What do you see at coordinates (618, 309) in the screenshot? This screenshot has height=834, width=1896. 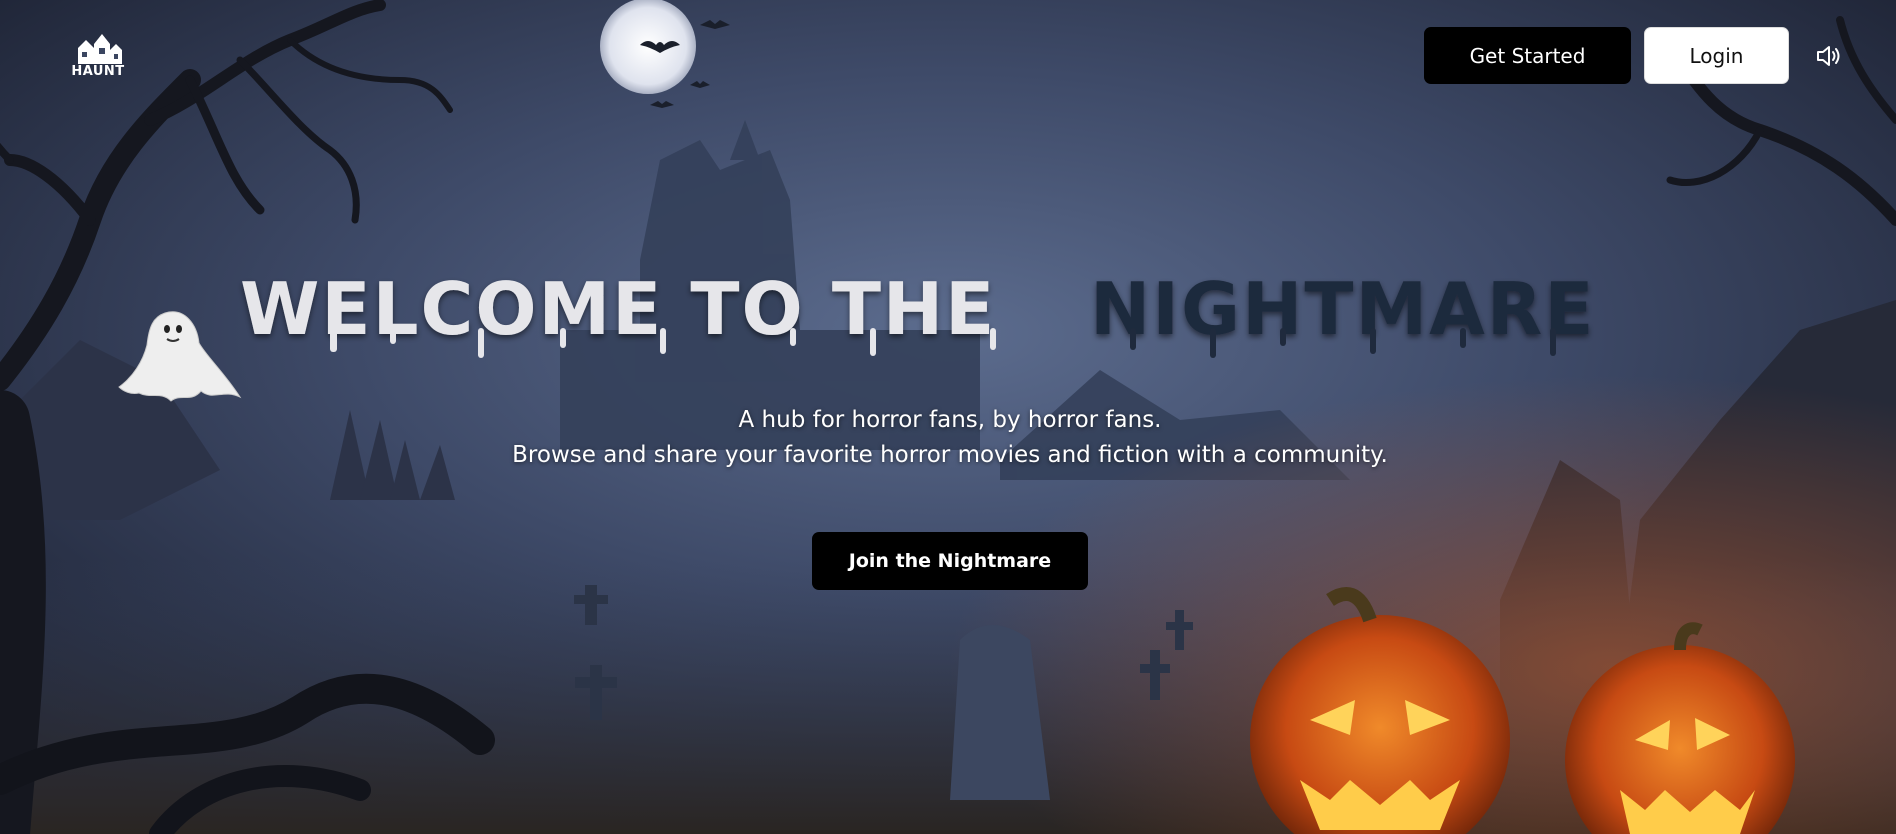 I see `headline-part1: WELCOME TO THE` at bounding box center [618, 309].